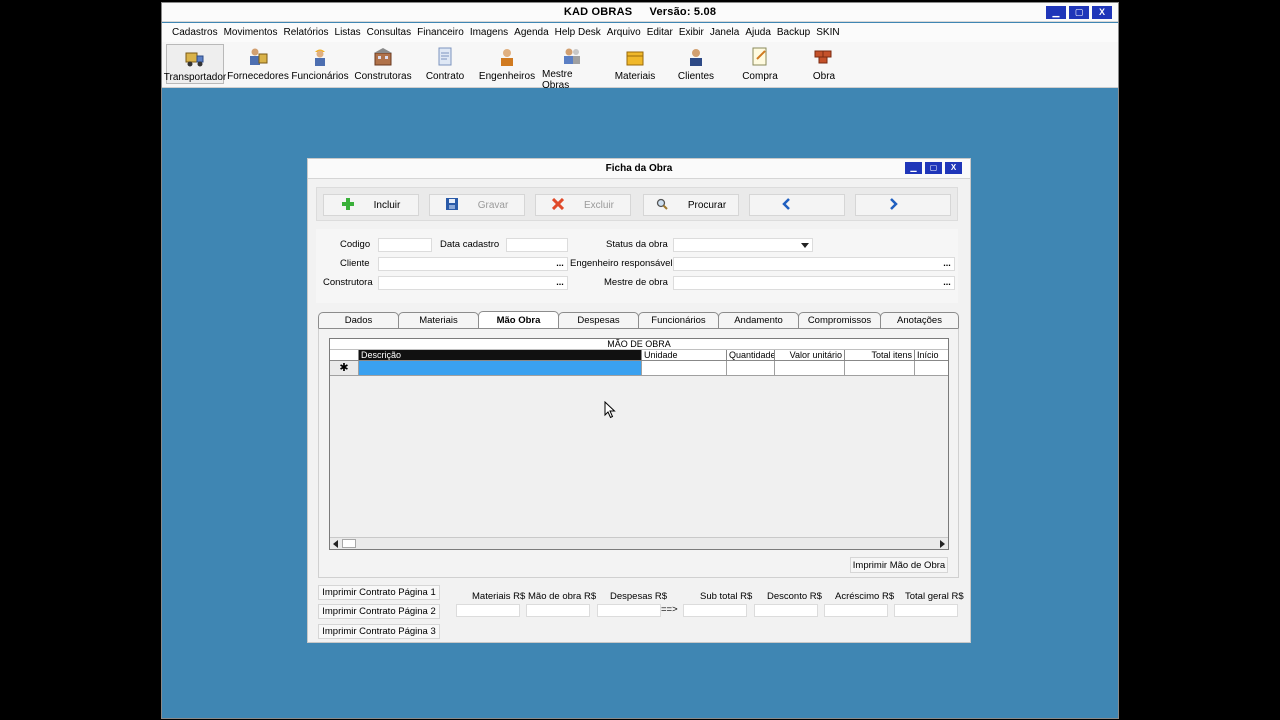  What do you see at coordinates (251, 32) in the screenshot?
I see `menu-movimentos: Movimentos` at bounding box center [251, 32].